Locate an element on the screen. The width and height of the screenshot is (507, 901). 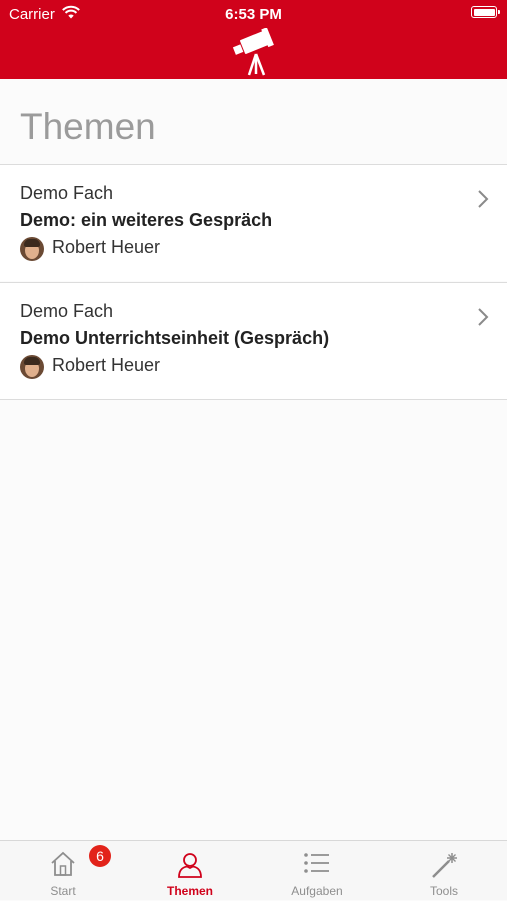
tab-start: Start 6 is located at coordinates (63, 871).